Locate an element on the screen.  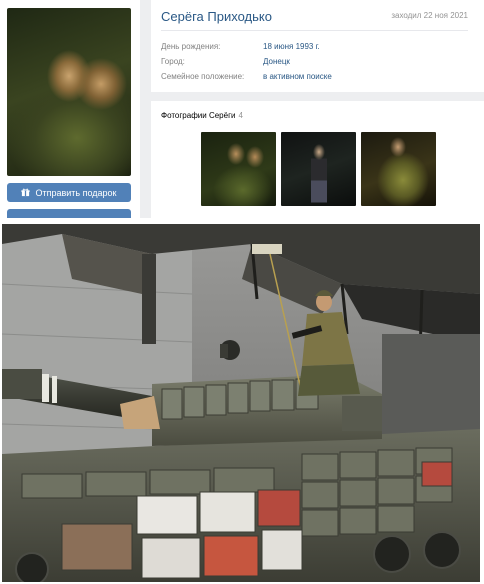
info-row-city: Город: Донецк is located at coordinates (316, 63).